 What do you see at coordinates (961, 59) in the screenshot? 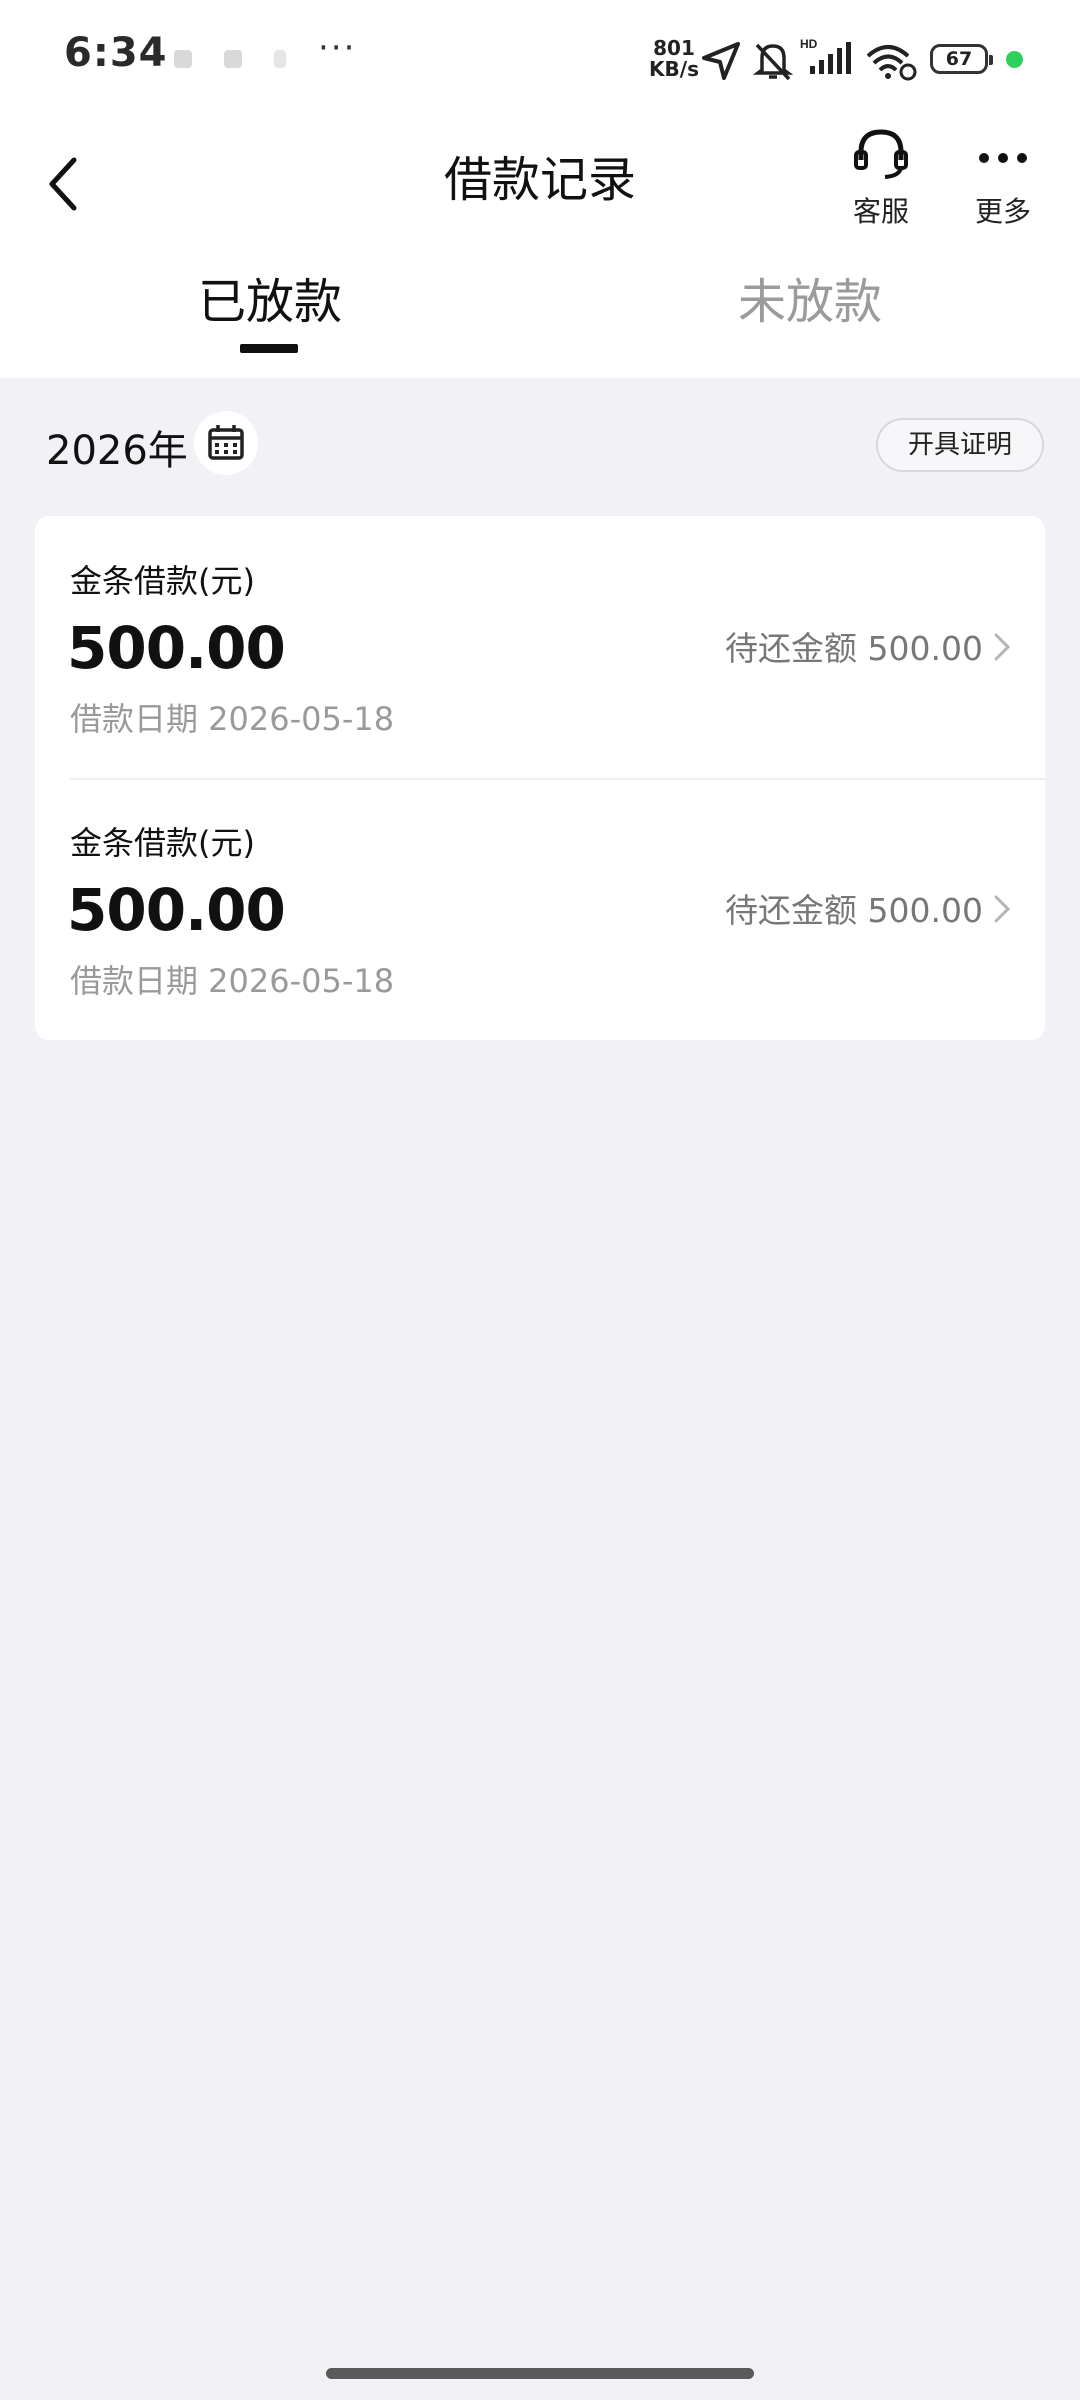
I see `battery-icon: 67` at bounding box center [961, 59].